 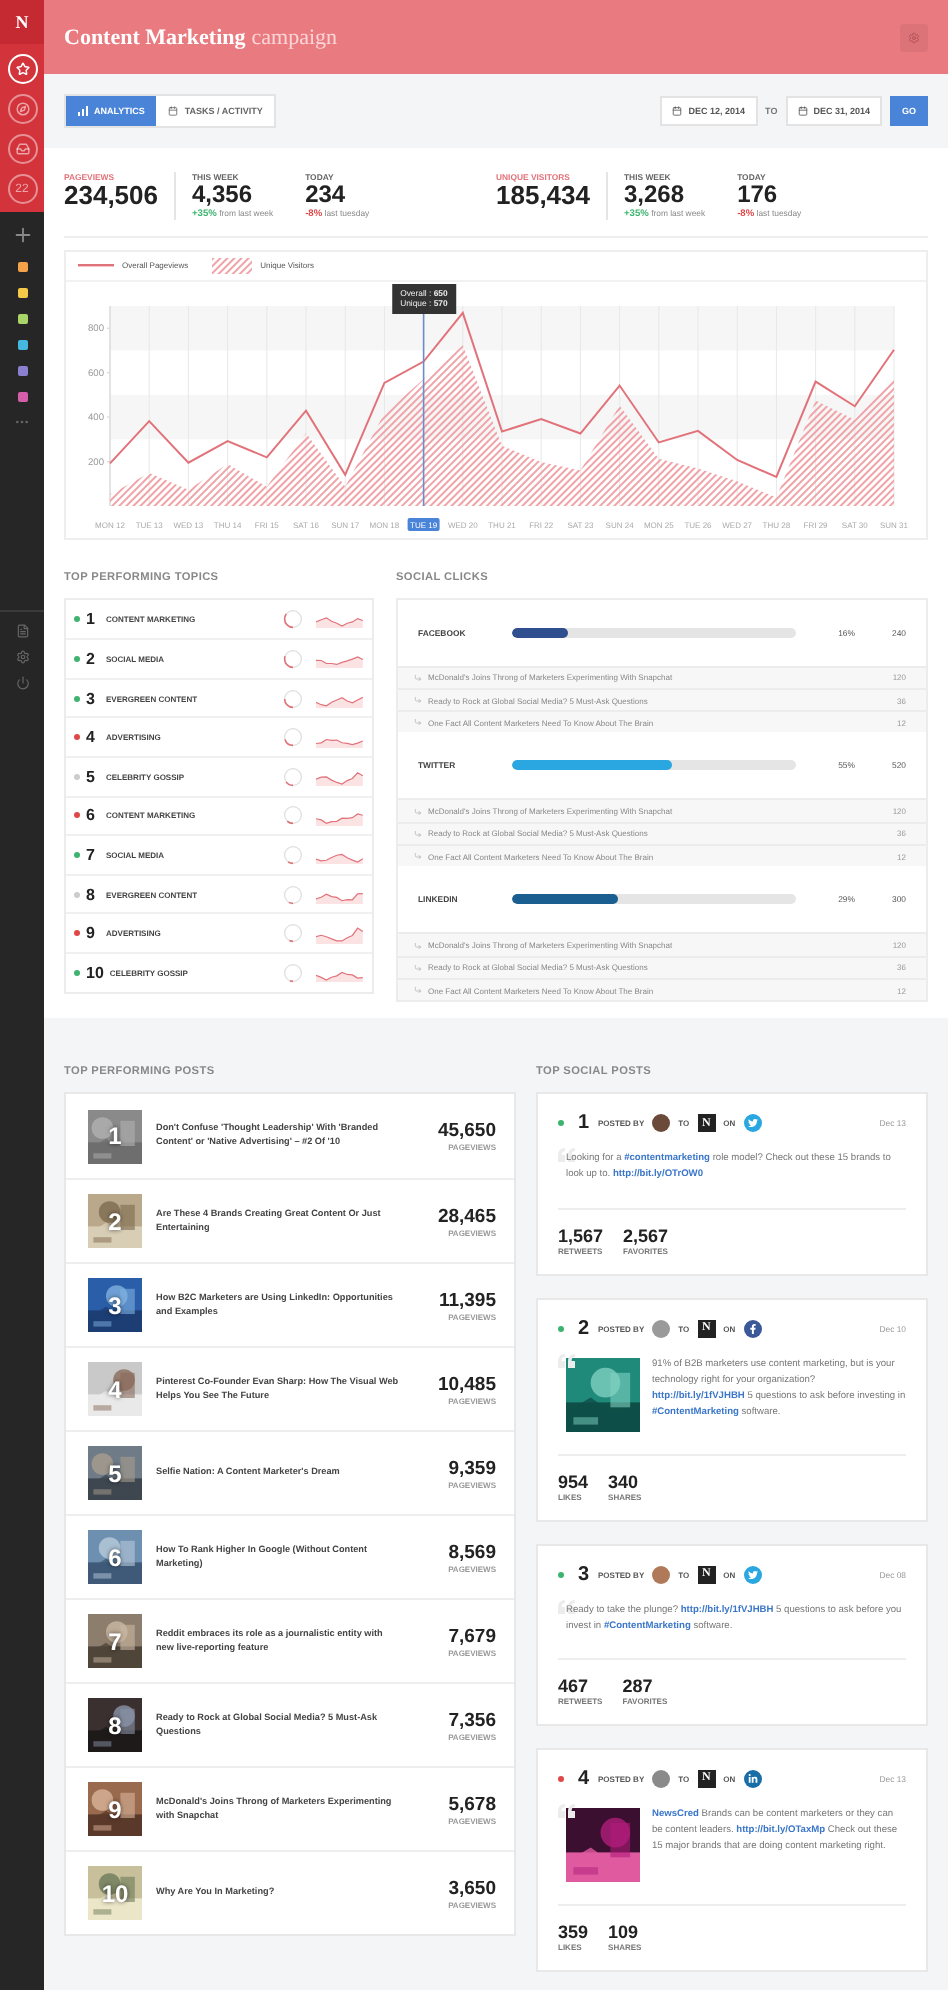 I want to click on facebook-icon, so click(x=752, y=1328).